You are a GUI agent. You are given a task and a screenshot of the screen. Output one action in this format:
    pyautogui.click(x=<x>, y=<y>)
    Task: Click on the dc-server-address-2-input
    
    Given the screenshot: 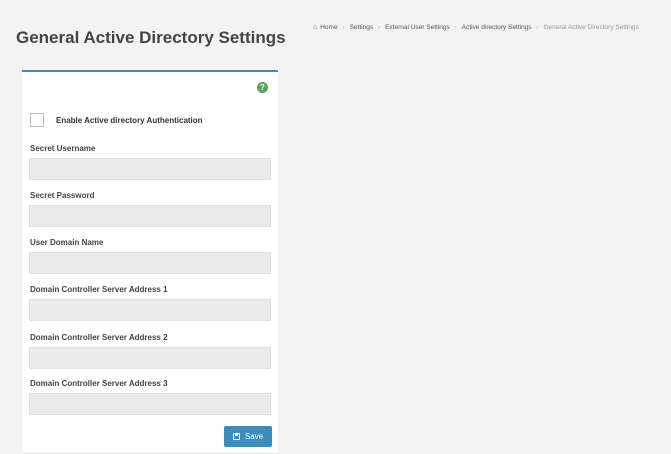 What is the action you would take?
    pyautogui.click(x=150, y=358)
    